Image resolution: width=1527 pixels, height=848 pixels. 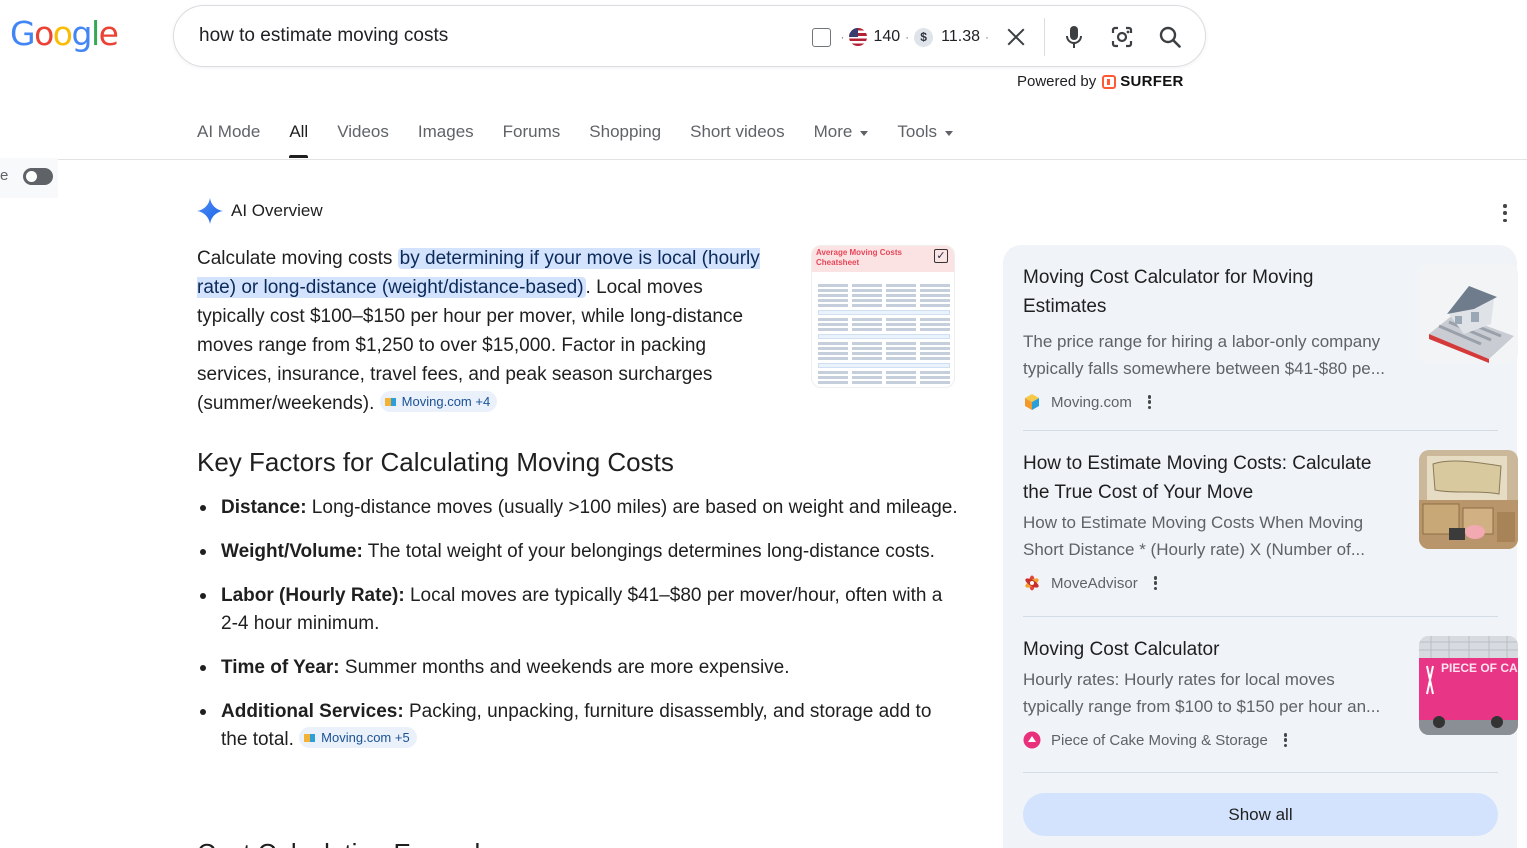 I want to click on cheatsheet-title: Average Moving Costs Cheatsheet, so click(x=859, y=257).